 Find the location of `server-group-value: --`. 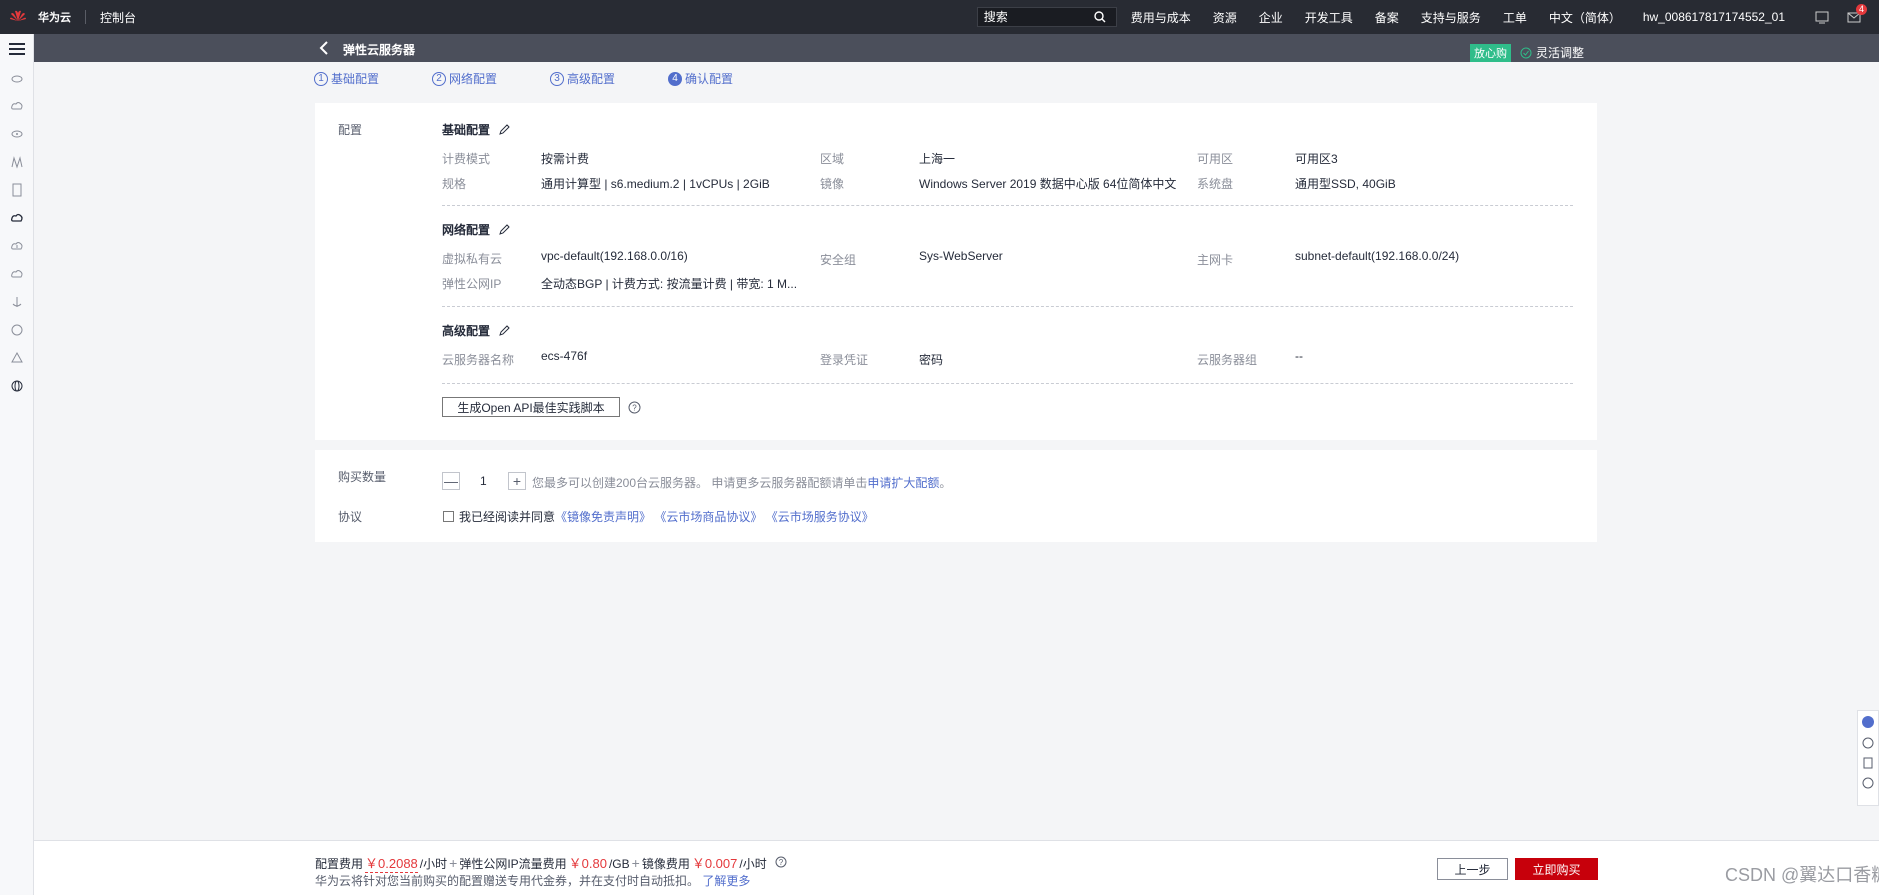

server-group-value: -- is located at coordinates (1299, 356).